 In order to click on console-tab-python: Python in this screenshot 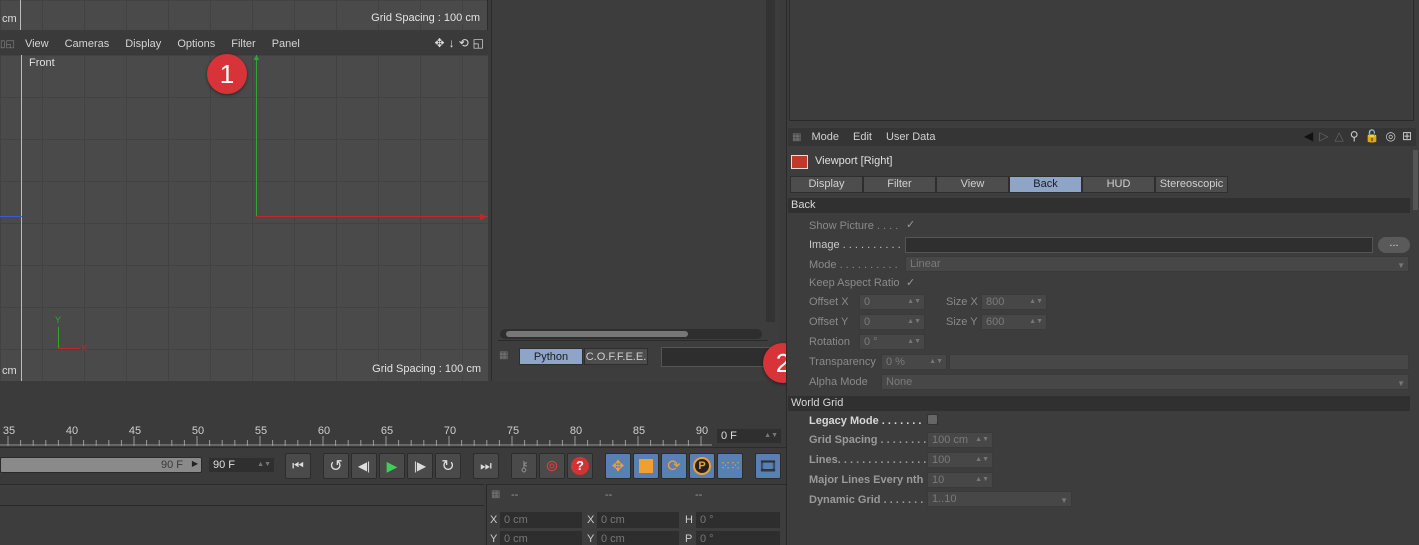, I will do `click(551, 356)`.